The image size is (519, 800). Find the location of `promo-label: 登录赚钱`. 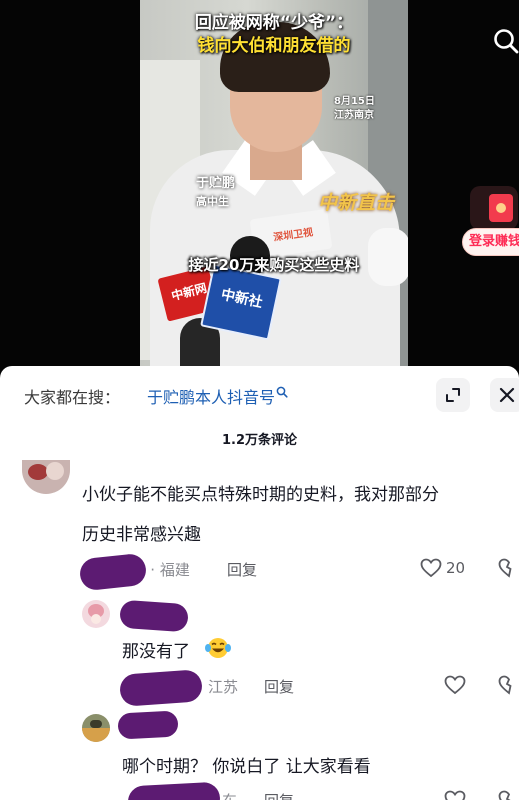

promo-label: 登录赚钱 is located at coordinates (490, 242).